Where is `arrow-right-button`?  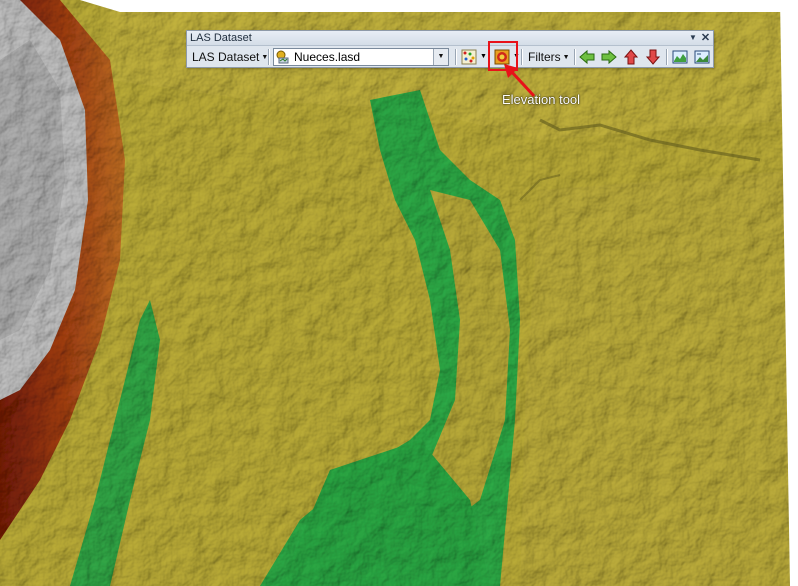 arrow-right-button is located at coordinates (609, 57).